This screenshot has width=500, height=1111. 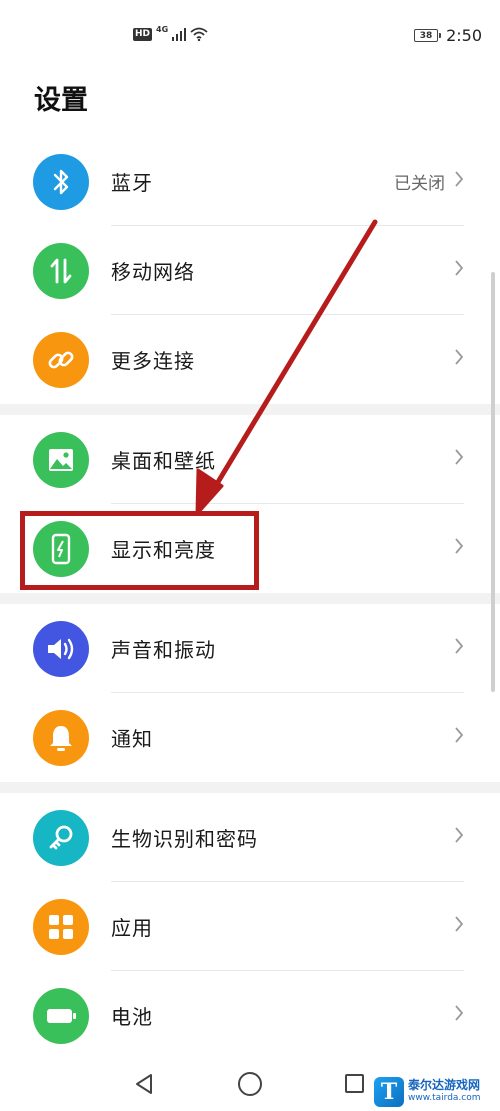 I want to click on scrollbar, so click(x=493, y=482).